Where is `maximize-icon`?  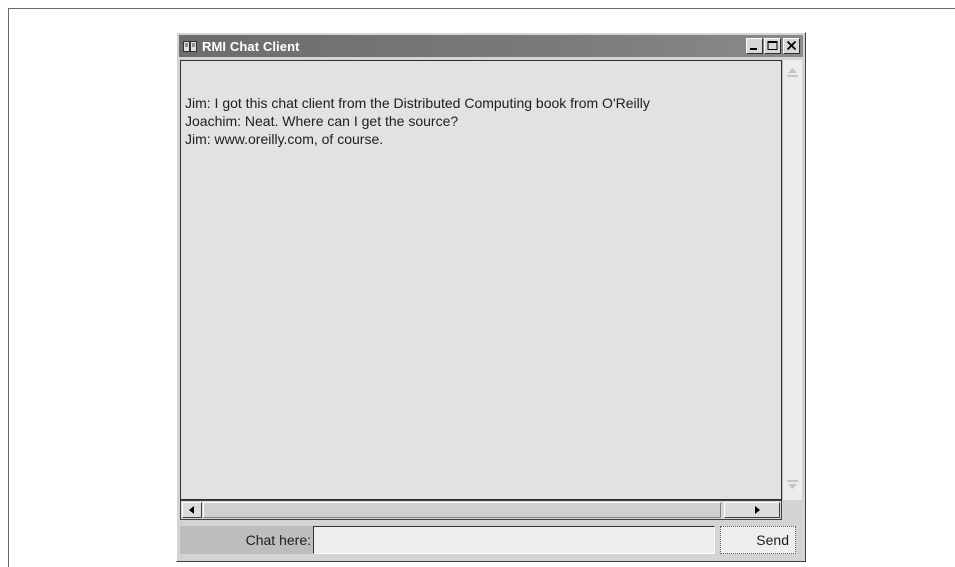
maximize-icon is located at coordinates (772, 45).